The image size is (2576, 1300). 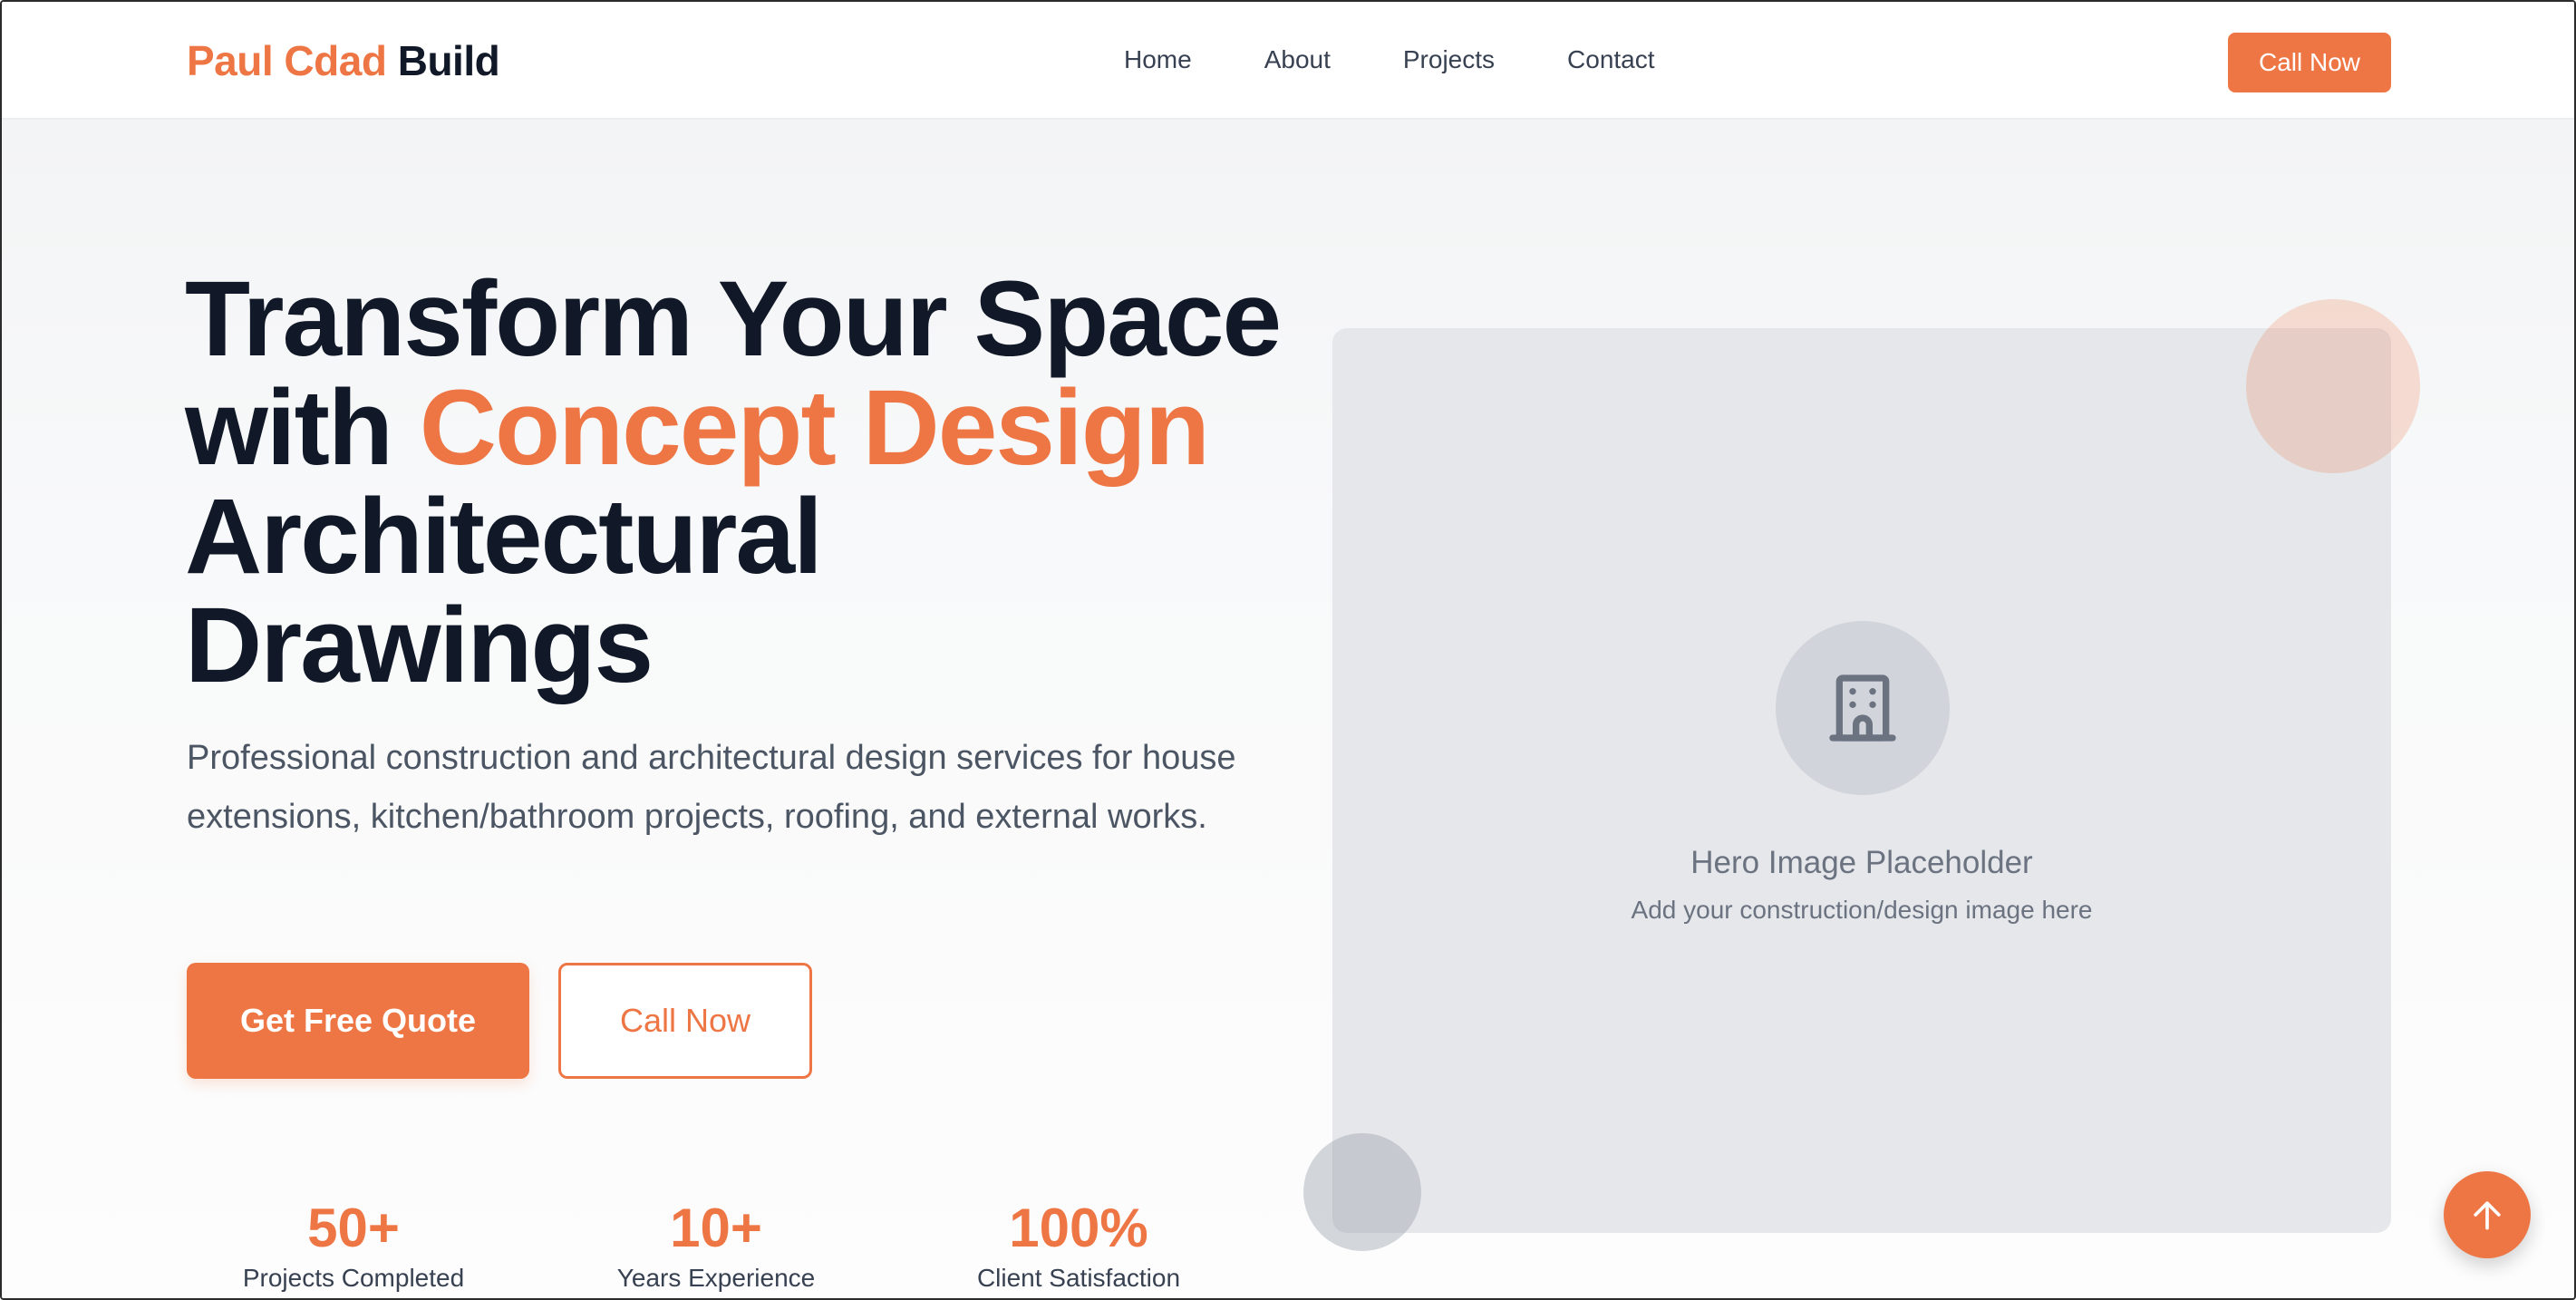 What do you see at coordinates (448, 60) in the screenshot?
I see `brand-name-rest: Build` at bounding box center [448, 60].